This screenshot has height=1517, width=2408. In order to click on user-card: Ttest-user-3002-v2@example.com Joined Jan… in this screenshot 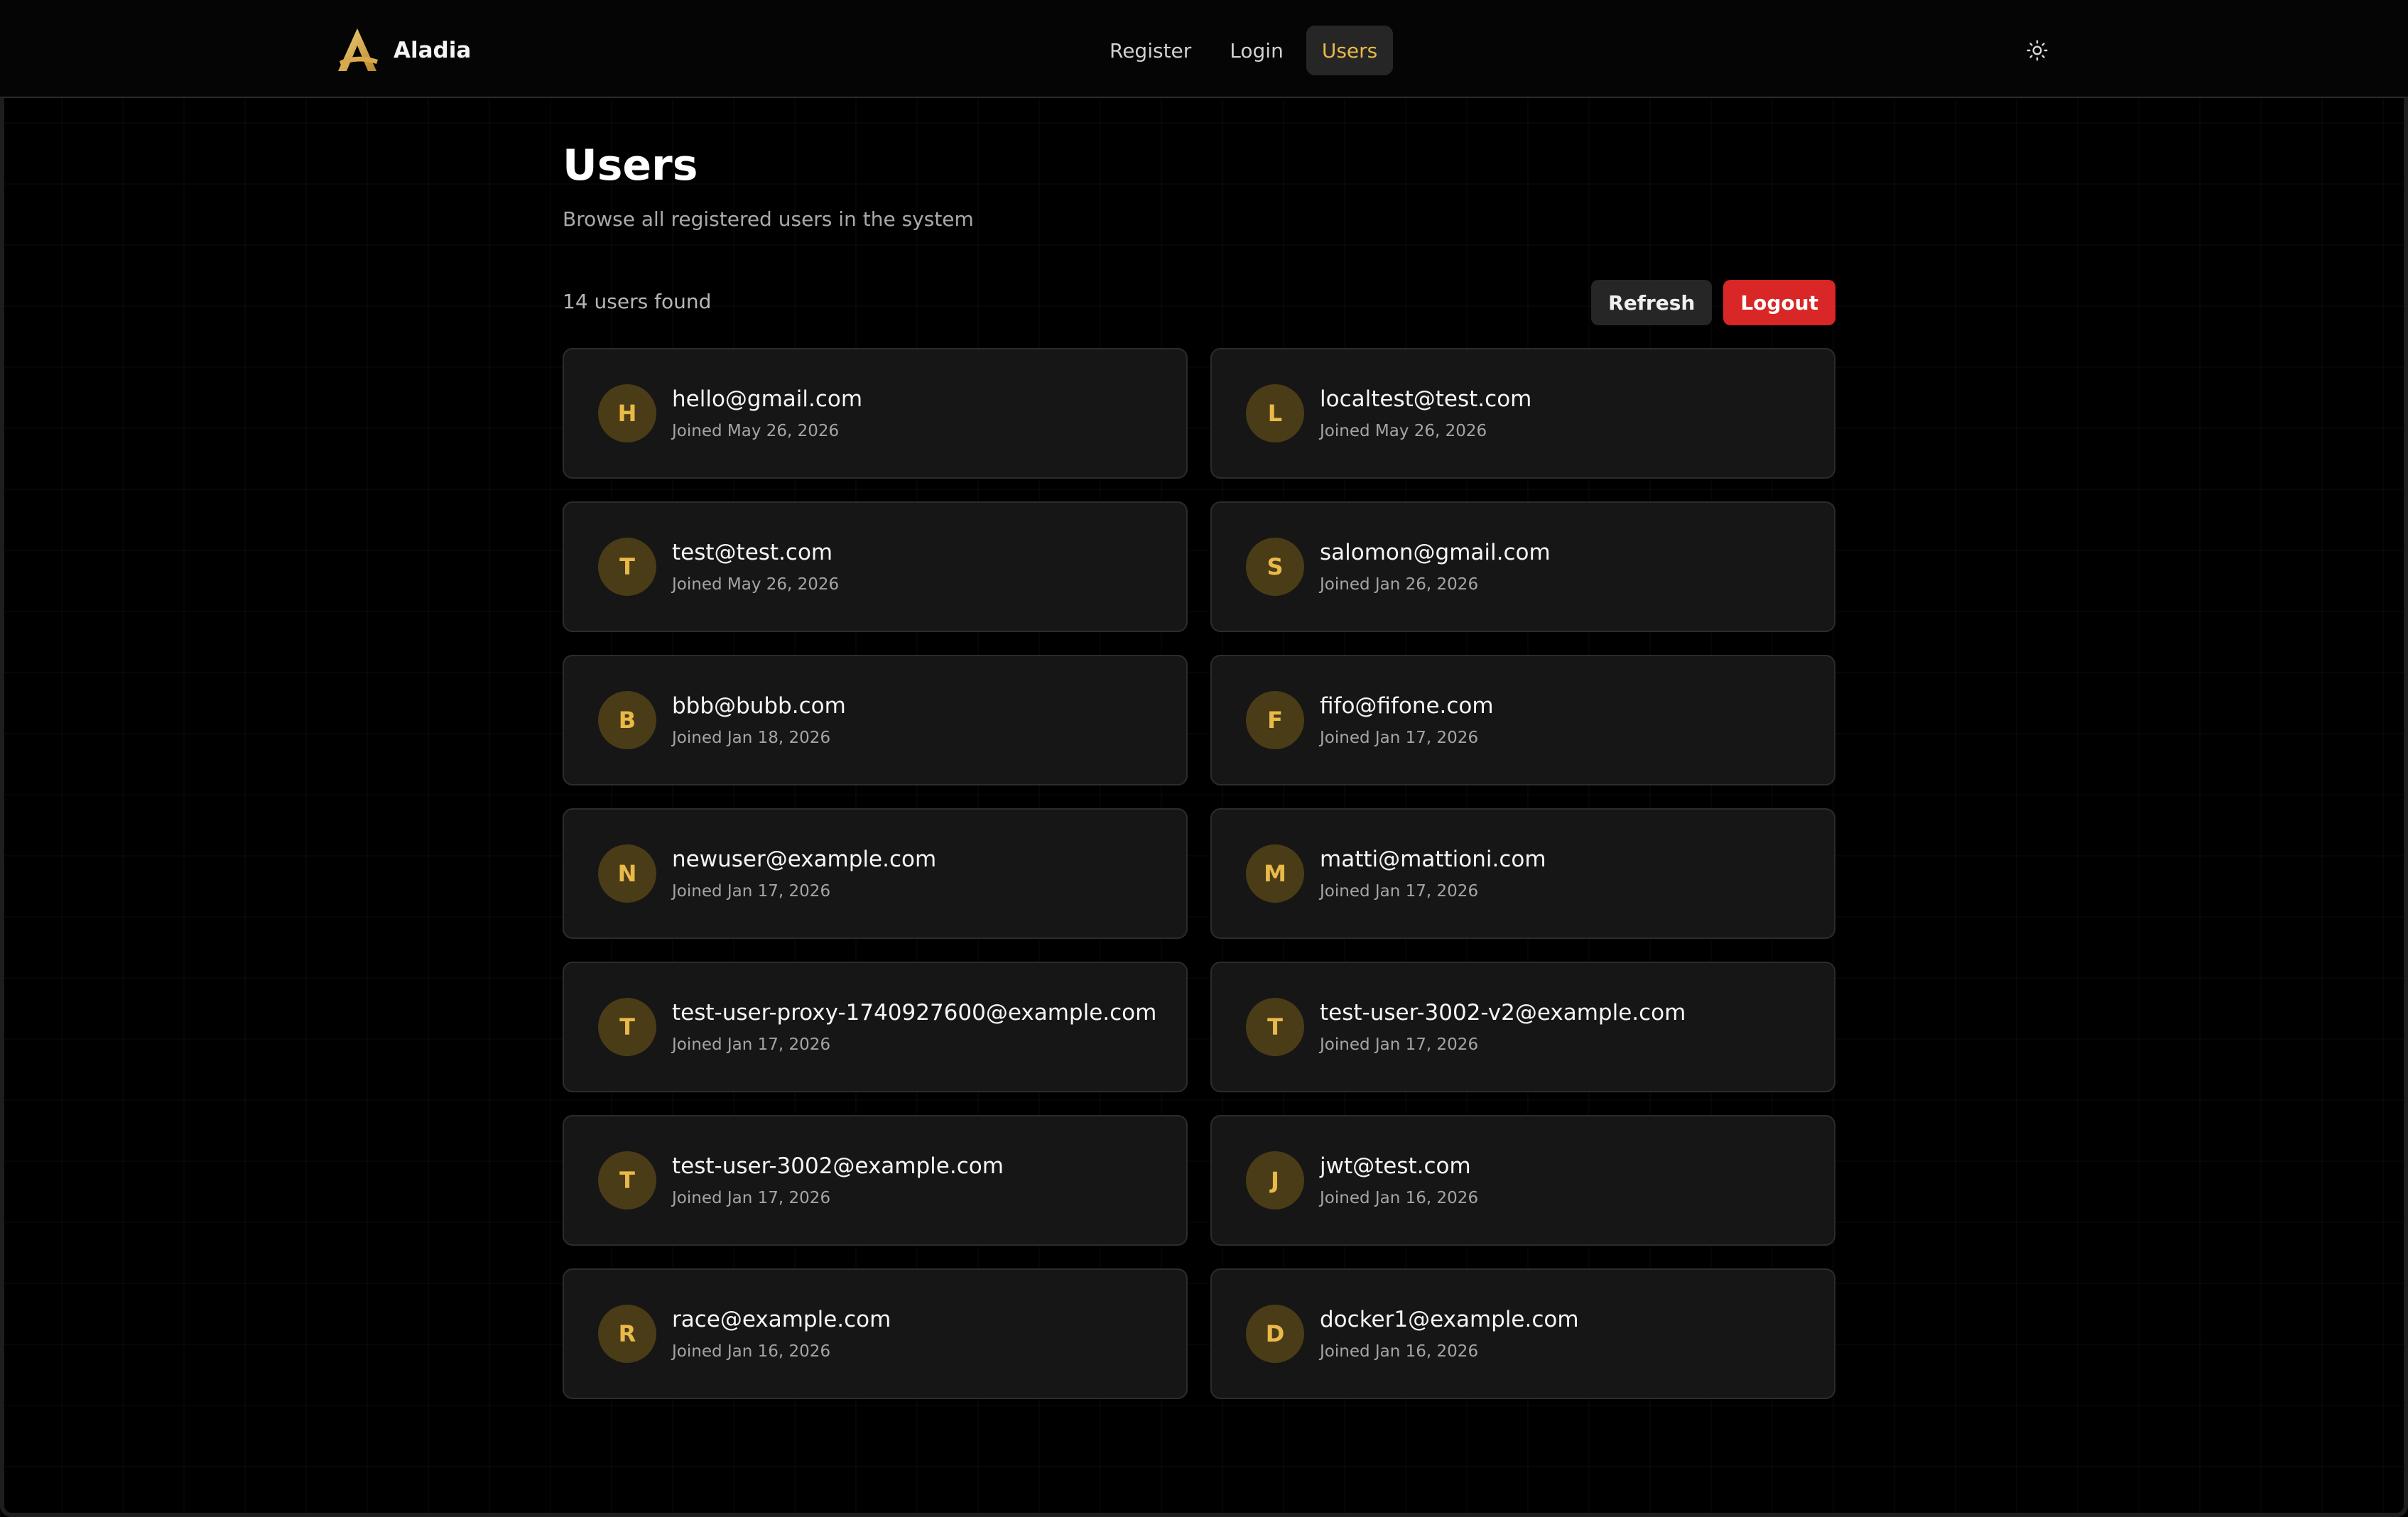, I will do `click(1523, 1027)`.